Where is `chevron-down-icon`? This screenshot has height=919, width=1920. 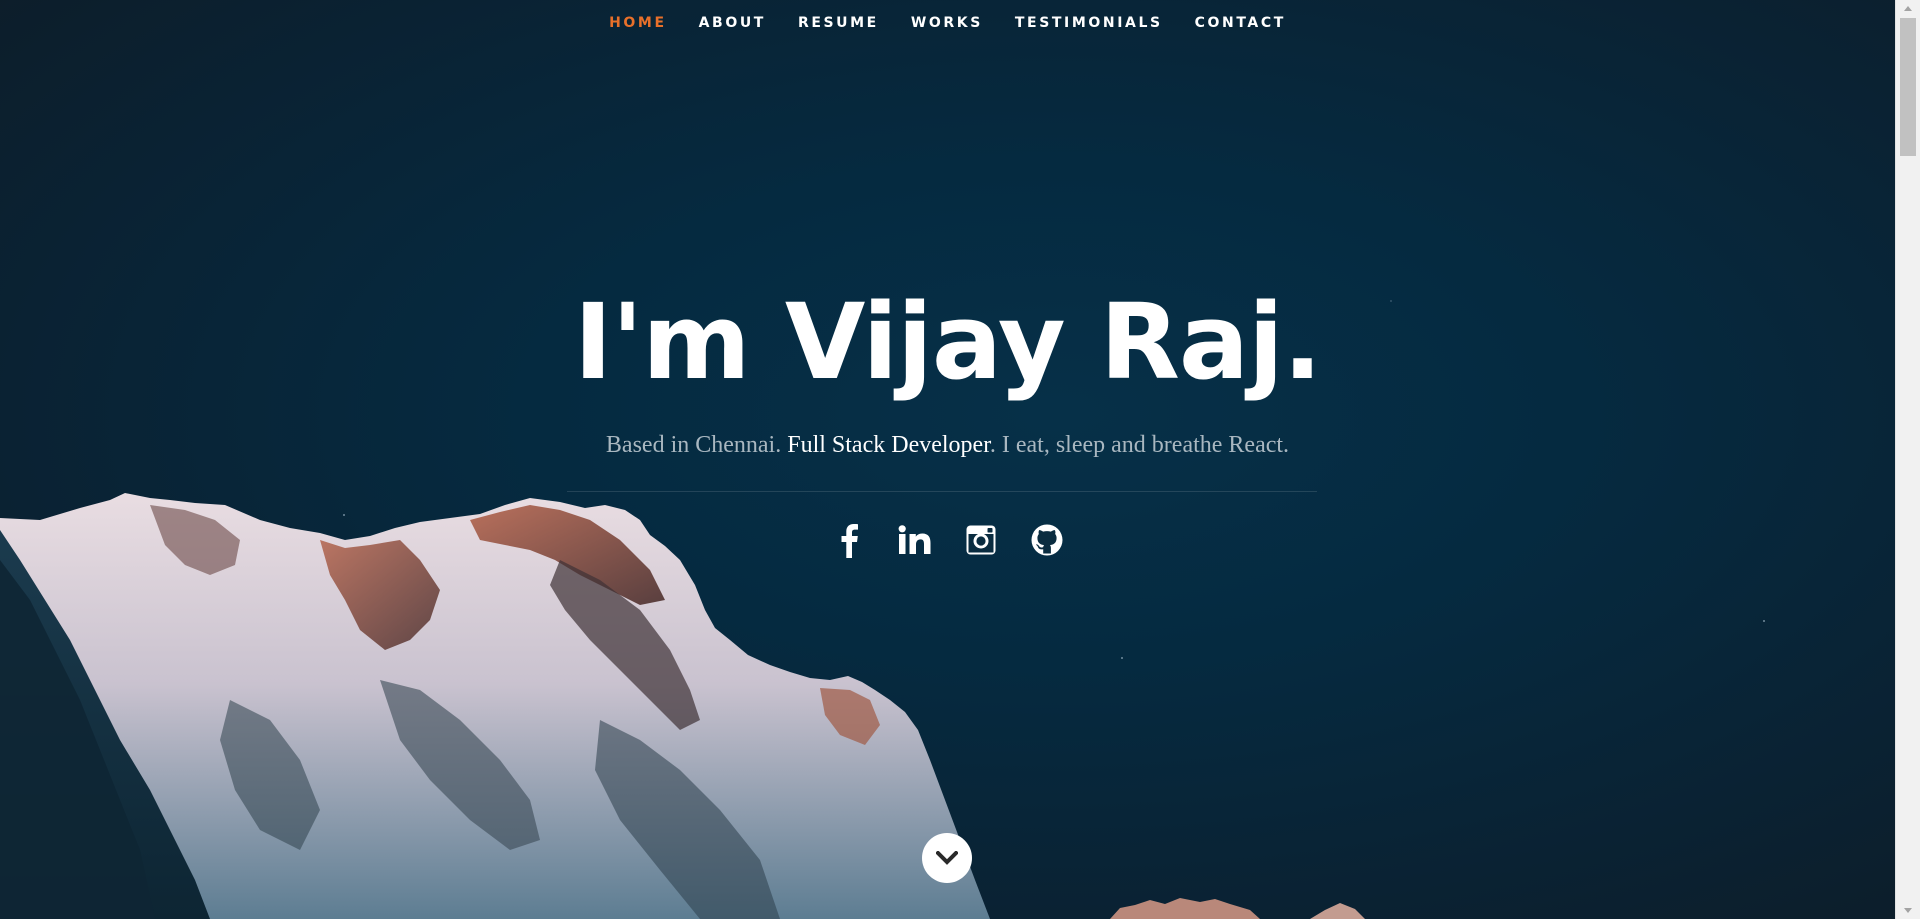 chevron-down-icon is located at coordinates (947, 858).